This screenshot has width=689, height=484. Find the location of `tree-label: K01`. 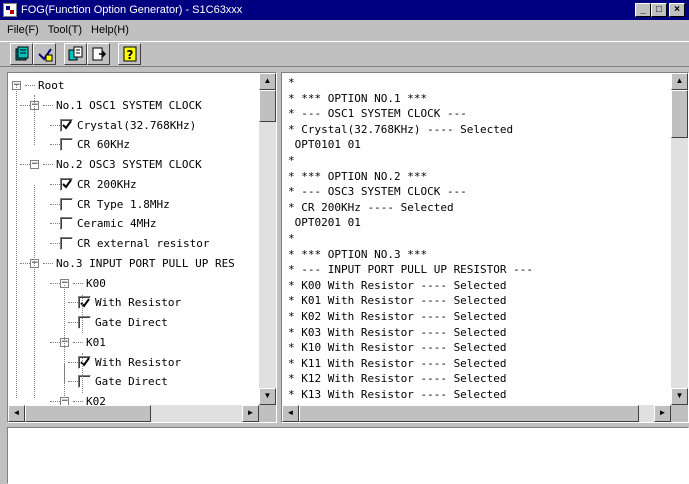

tree-label: K01 is located at coordinates (96, 342).